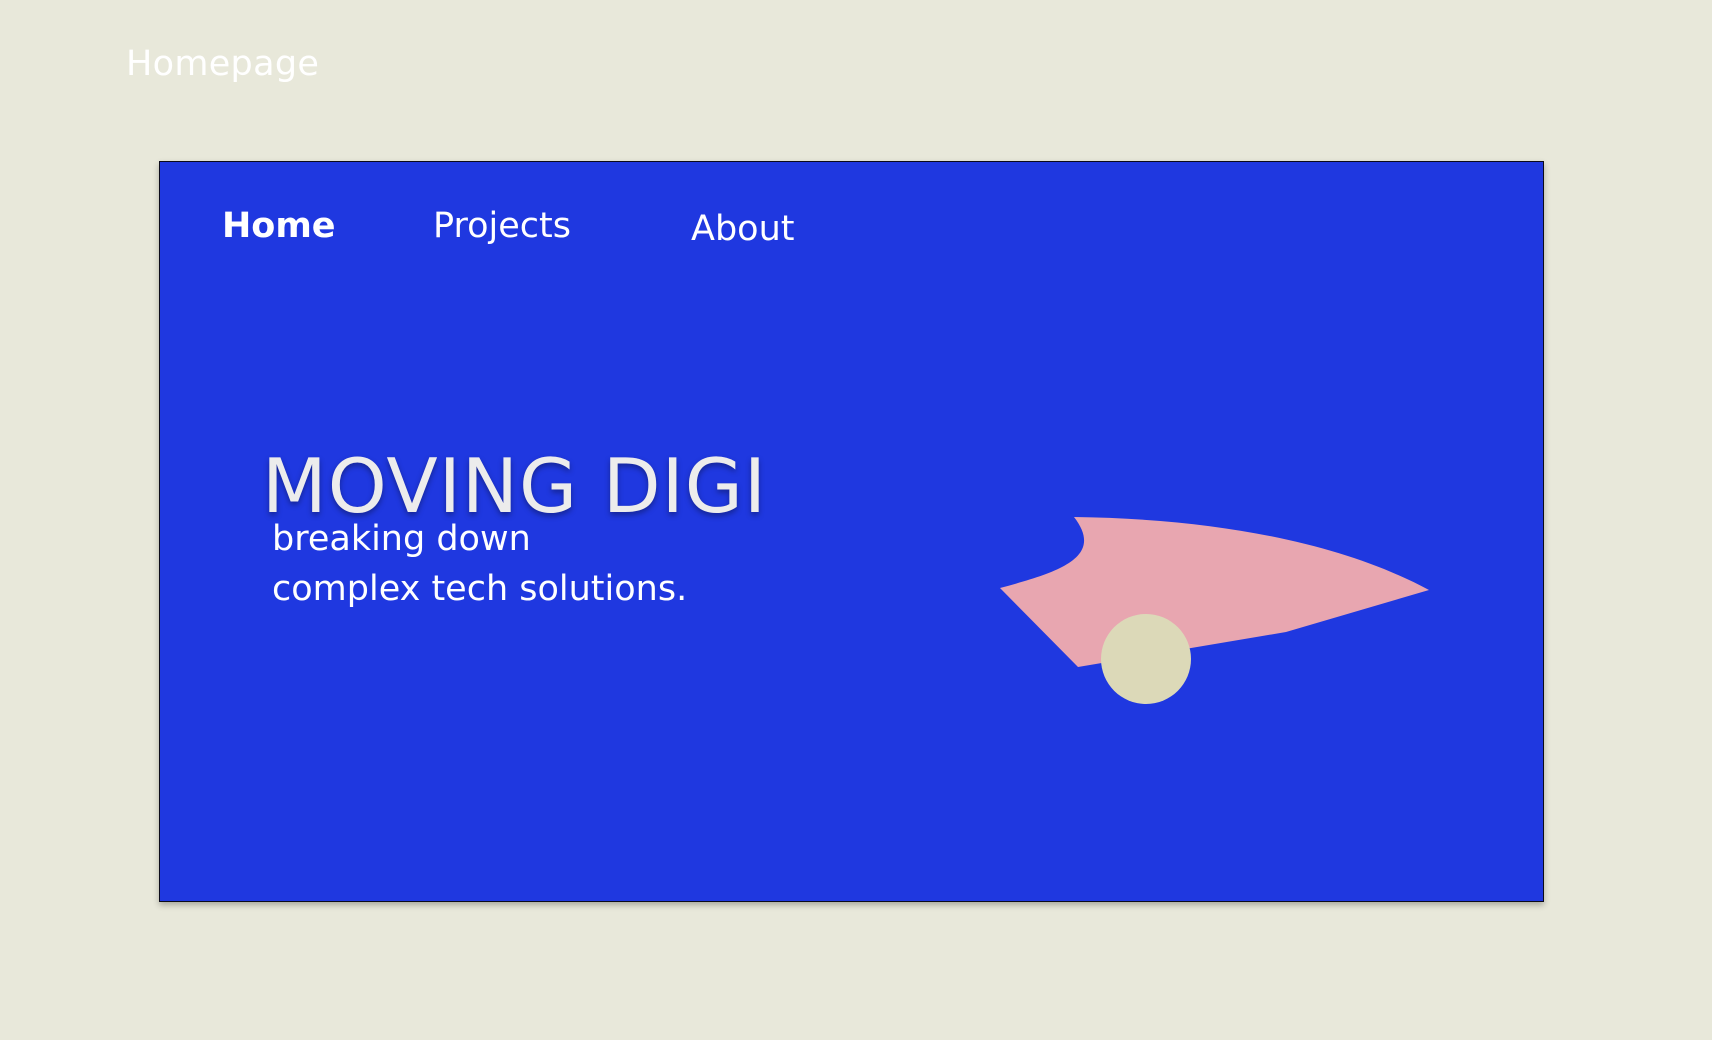 The image size is (1712, 1040). Describe the element at coordinates (223, 64) in the screenshot. I see `frame-label: Homepage` at that location.